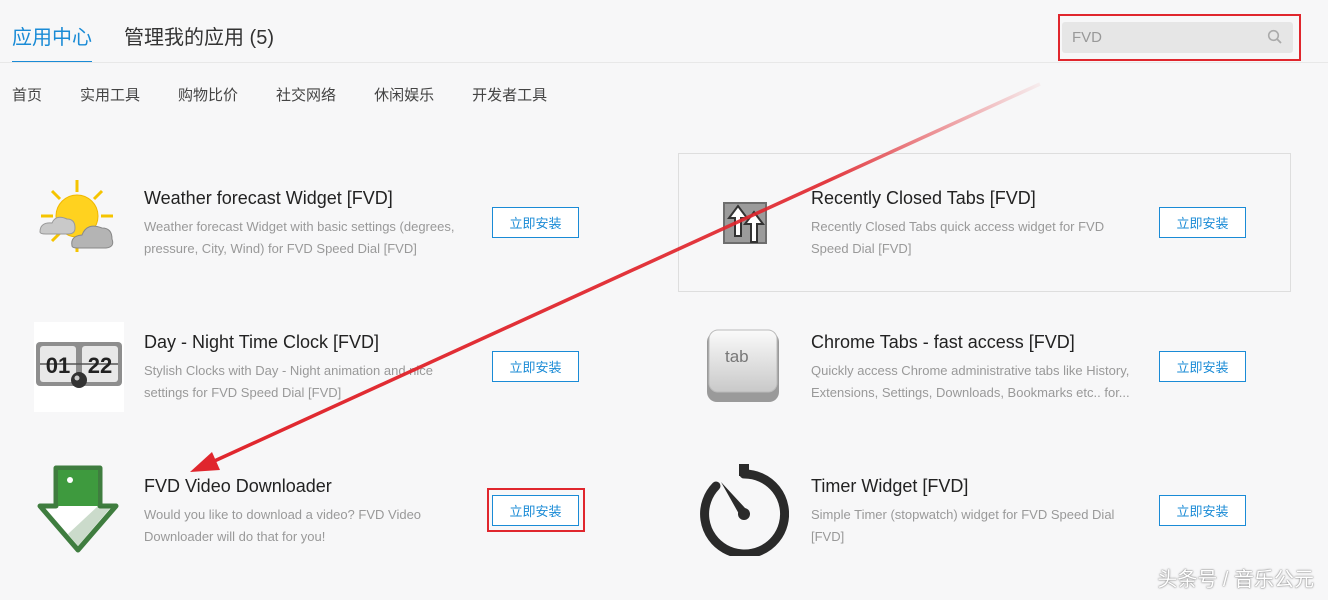 This screenshot has width=1328, height=600. What do you see at coordinates (27, 94) in the screenshot?
I see `category-home: 首页` at bounding box center [27, 94].